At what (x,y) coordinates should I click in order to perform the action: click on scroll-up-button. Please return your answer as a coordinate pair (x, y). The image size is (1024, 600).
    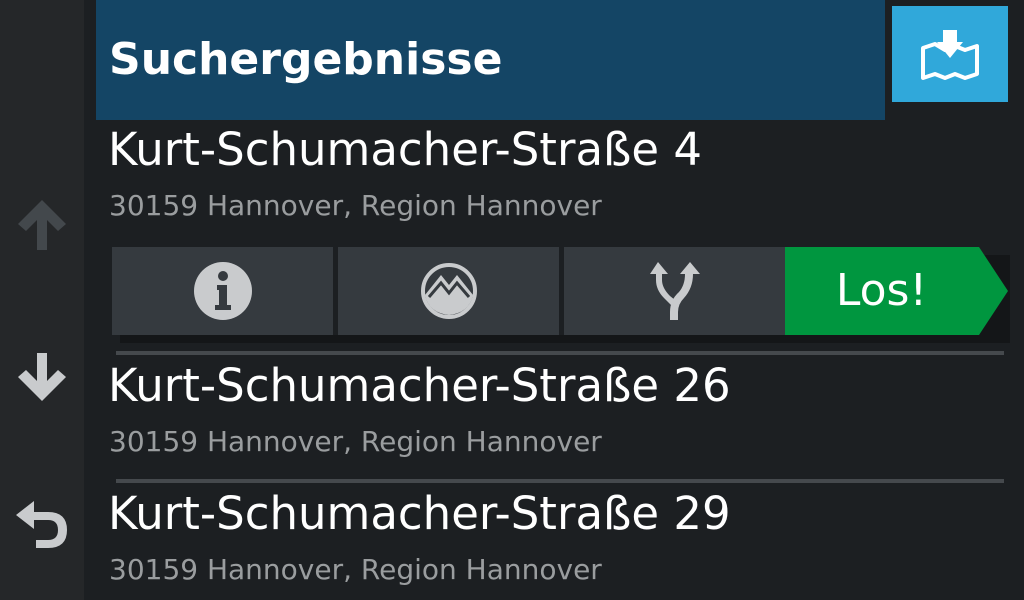
    Looking at the image, I should click on (42, 225).